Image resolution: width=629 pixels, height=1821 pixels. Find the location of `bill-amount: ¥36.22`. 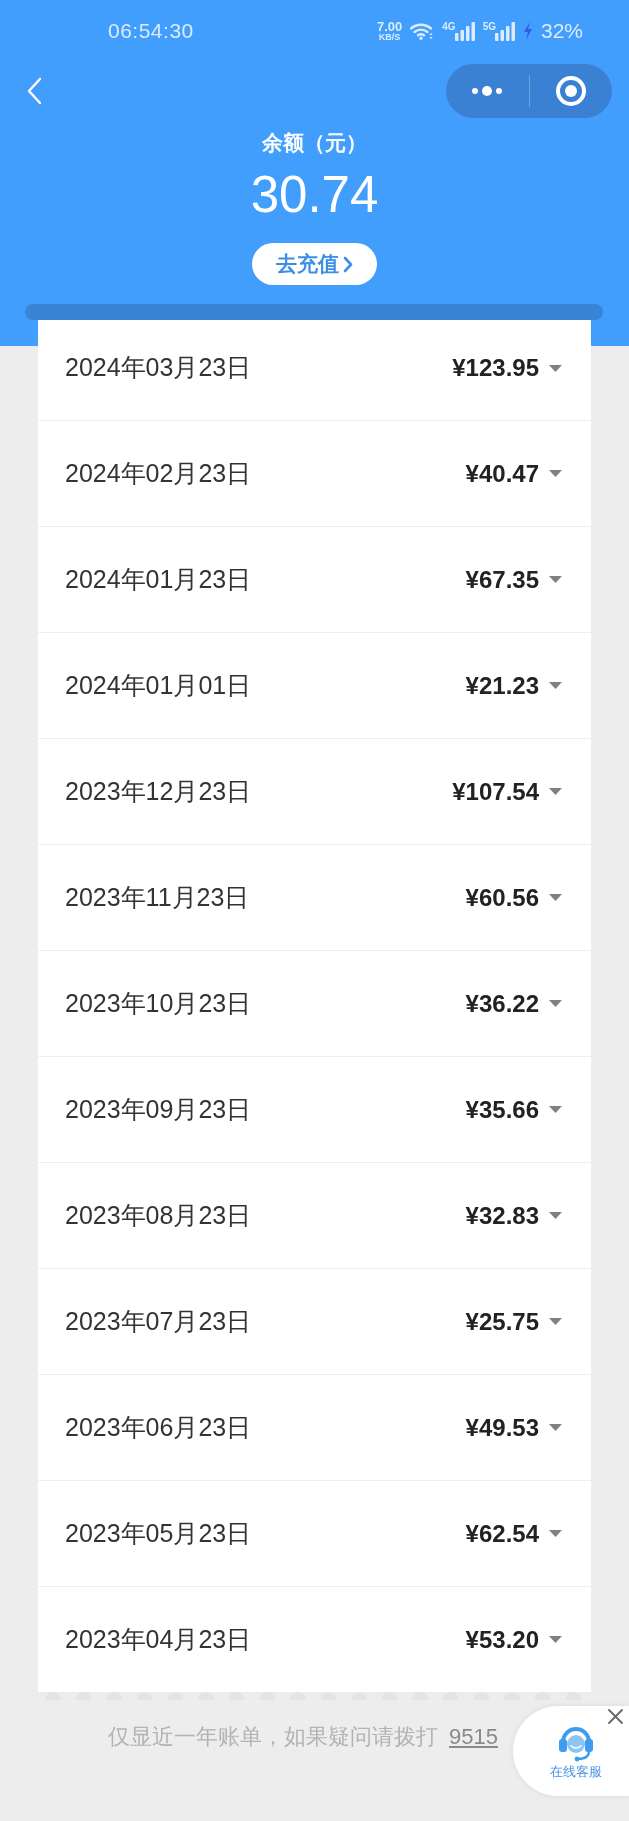

bill-amount: ¥36.22 is located at coordinates (502, 1003).